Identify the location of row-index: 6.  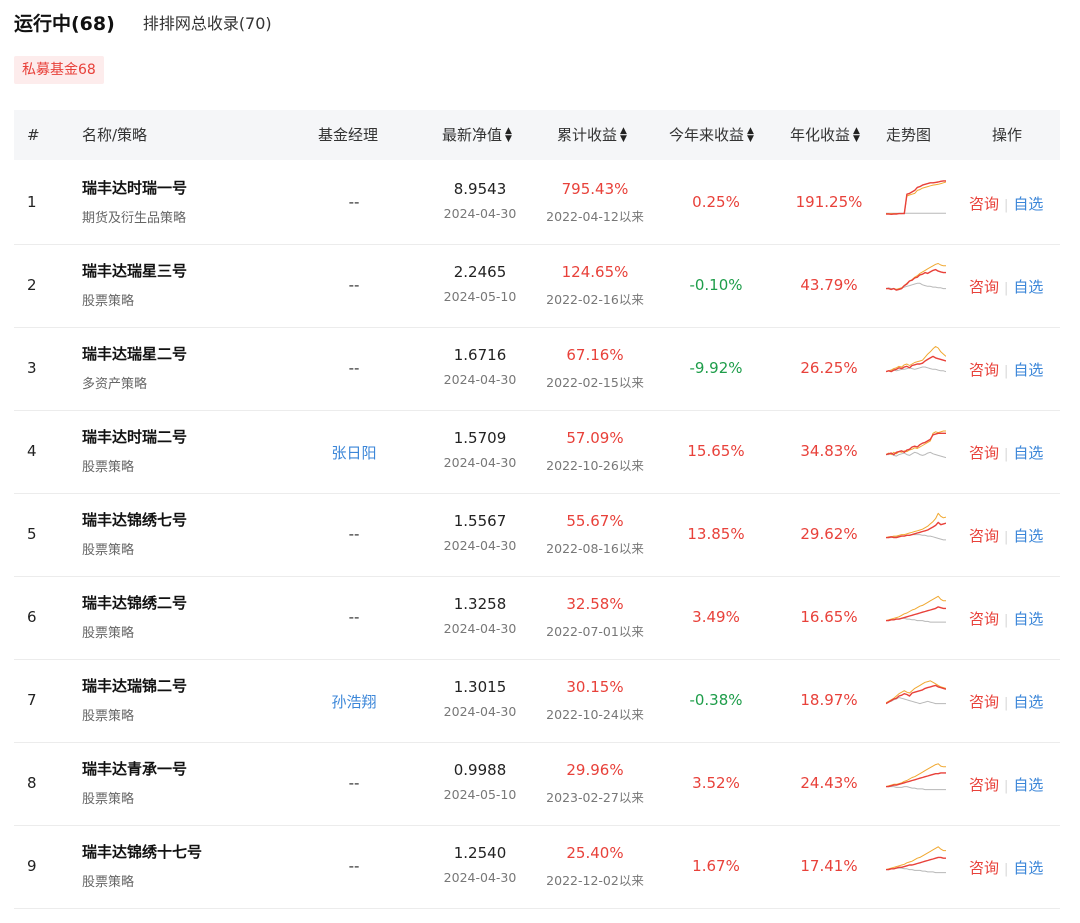
(32, 617).